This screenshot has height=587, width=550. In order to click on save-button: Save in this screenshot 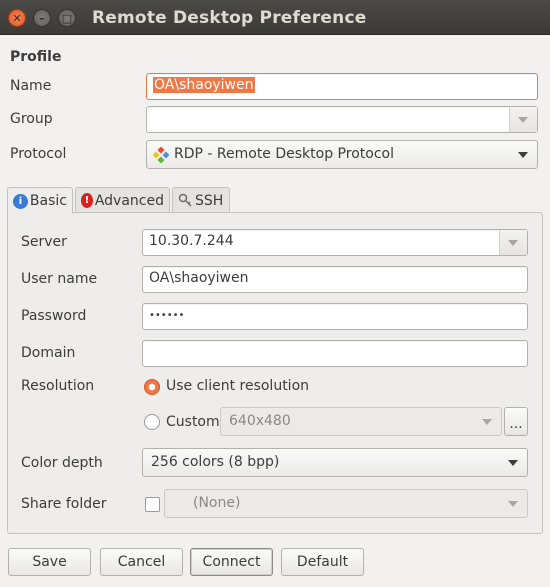, I will do `click(49, 562)`.